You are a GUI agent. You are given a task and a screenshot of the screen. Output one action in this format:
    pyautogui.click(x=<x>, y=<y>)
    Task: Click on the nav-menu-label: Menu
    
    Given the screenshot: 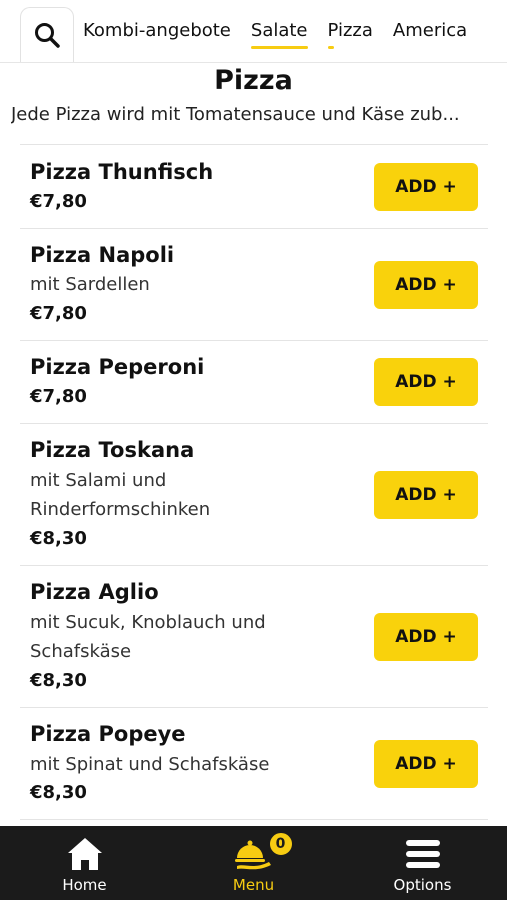 What is the action you would take?
    pyautogui.click(x=253, y=885)
    